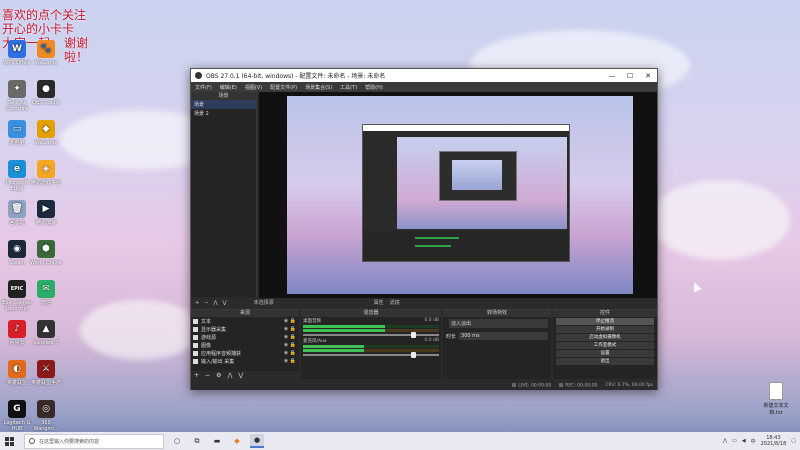 Image resolution: width=800 pixels, height=450 pixels. I want to click on duration-input: 300 ms, so click(503, 336).